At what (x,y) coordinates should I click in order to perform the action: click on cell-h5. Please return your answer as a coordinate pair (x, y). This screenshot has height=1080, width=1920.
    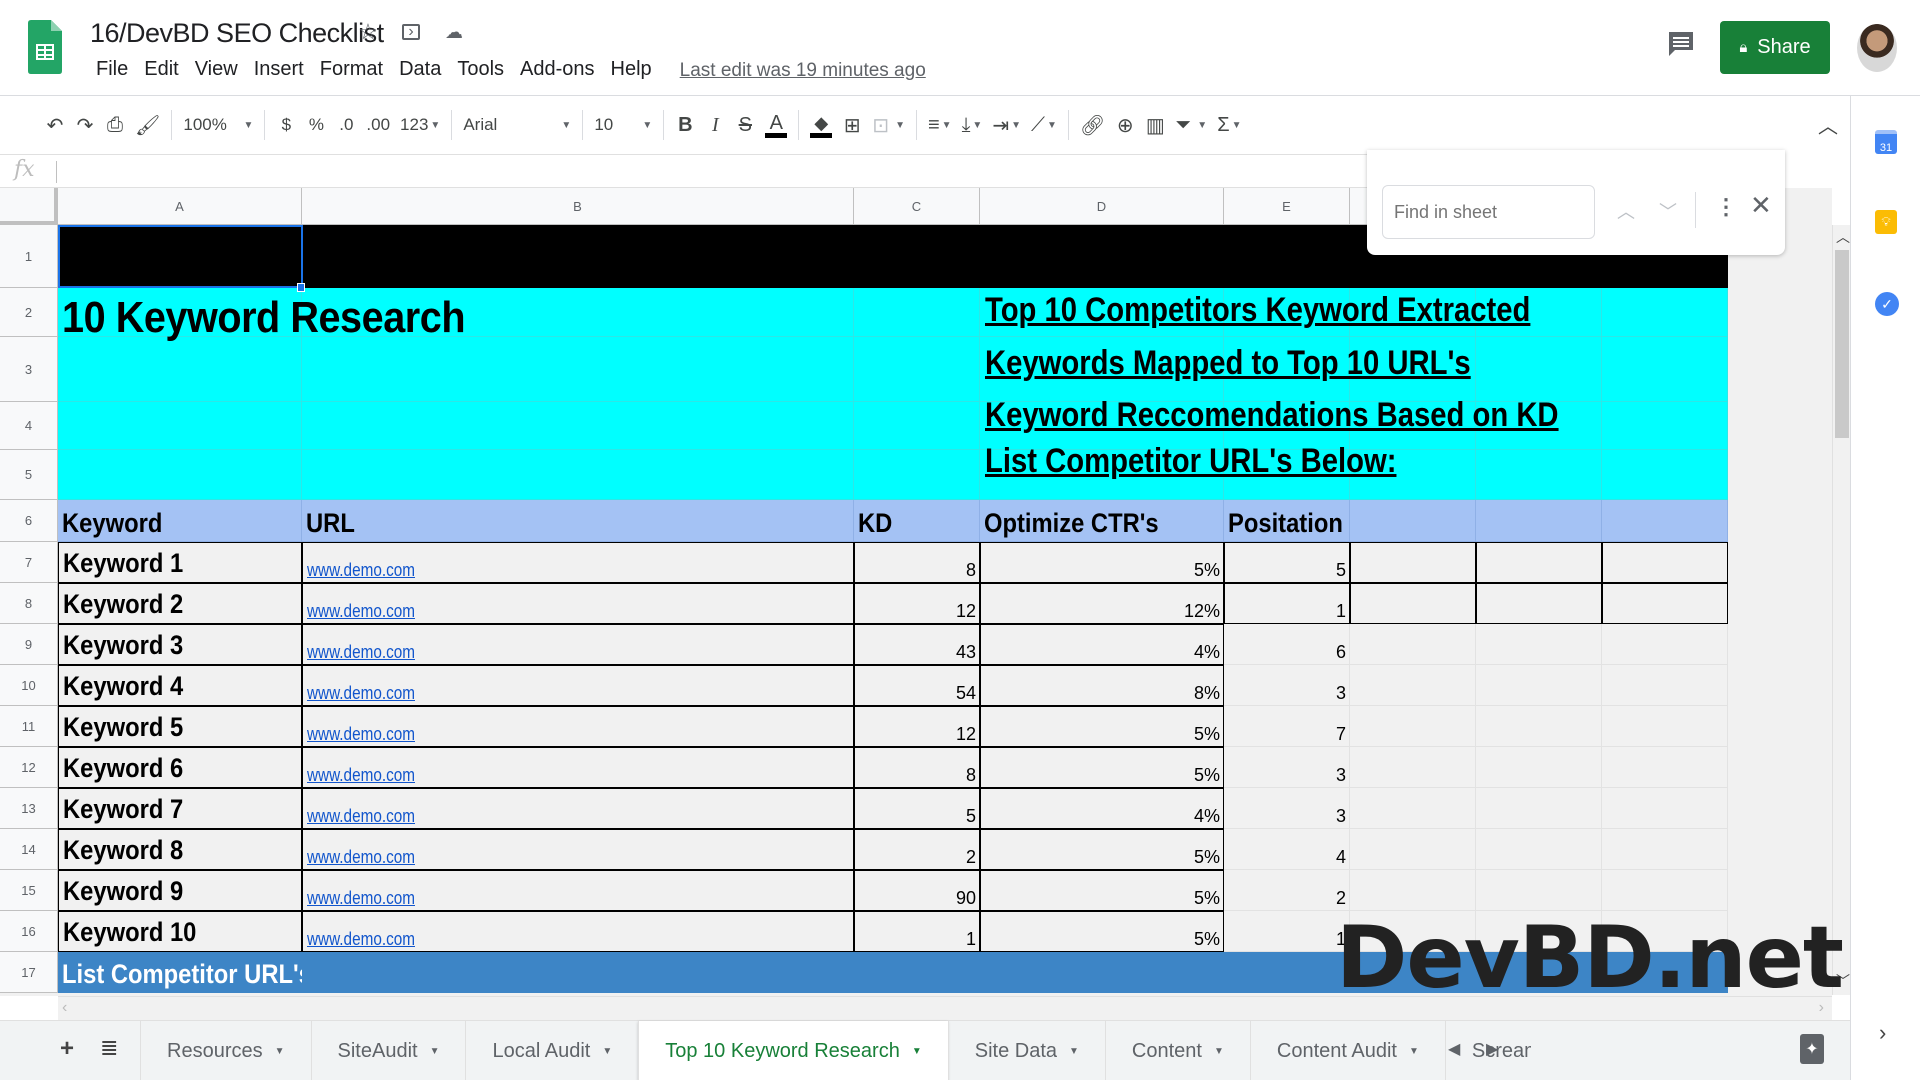
    Looking at the image, I should click on (1665, 475).